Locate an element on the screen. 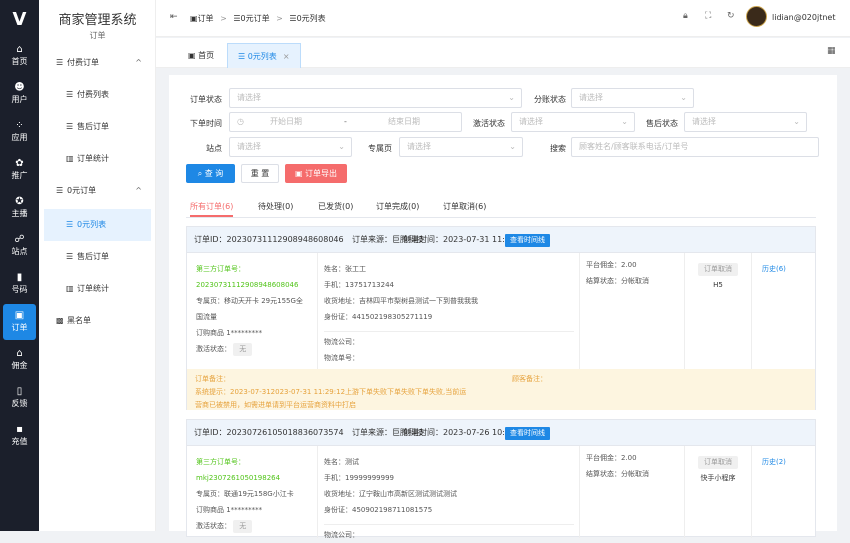  rail-item-commission: ⌂ 佣金 is located at coordinates (19, 360).